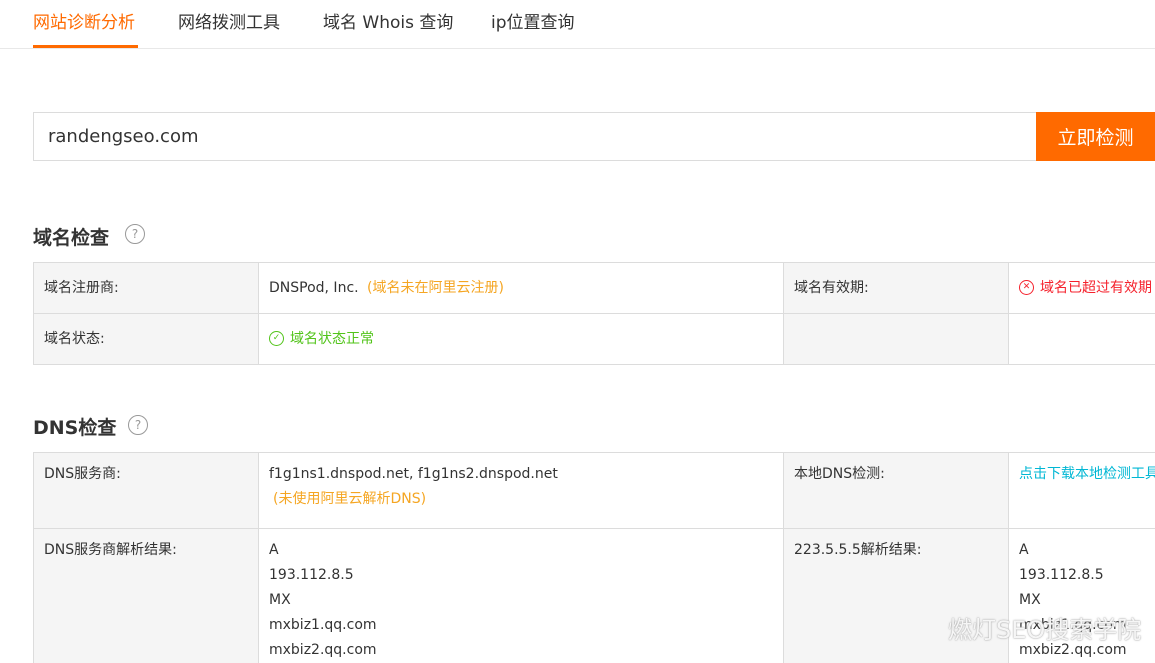 The width and height of the screenshot is (1155, 663). I want to click on table-row: 域名状态: ✓ 域名状态正常, so click(594, 339).